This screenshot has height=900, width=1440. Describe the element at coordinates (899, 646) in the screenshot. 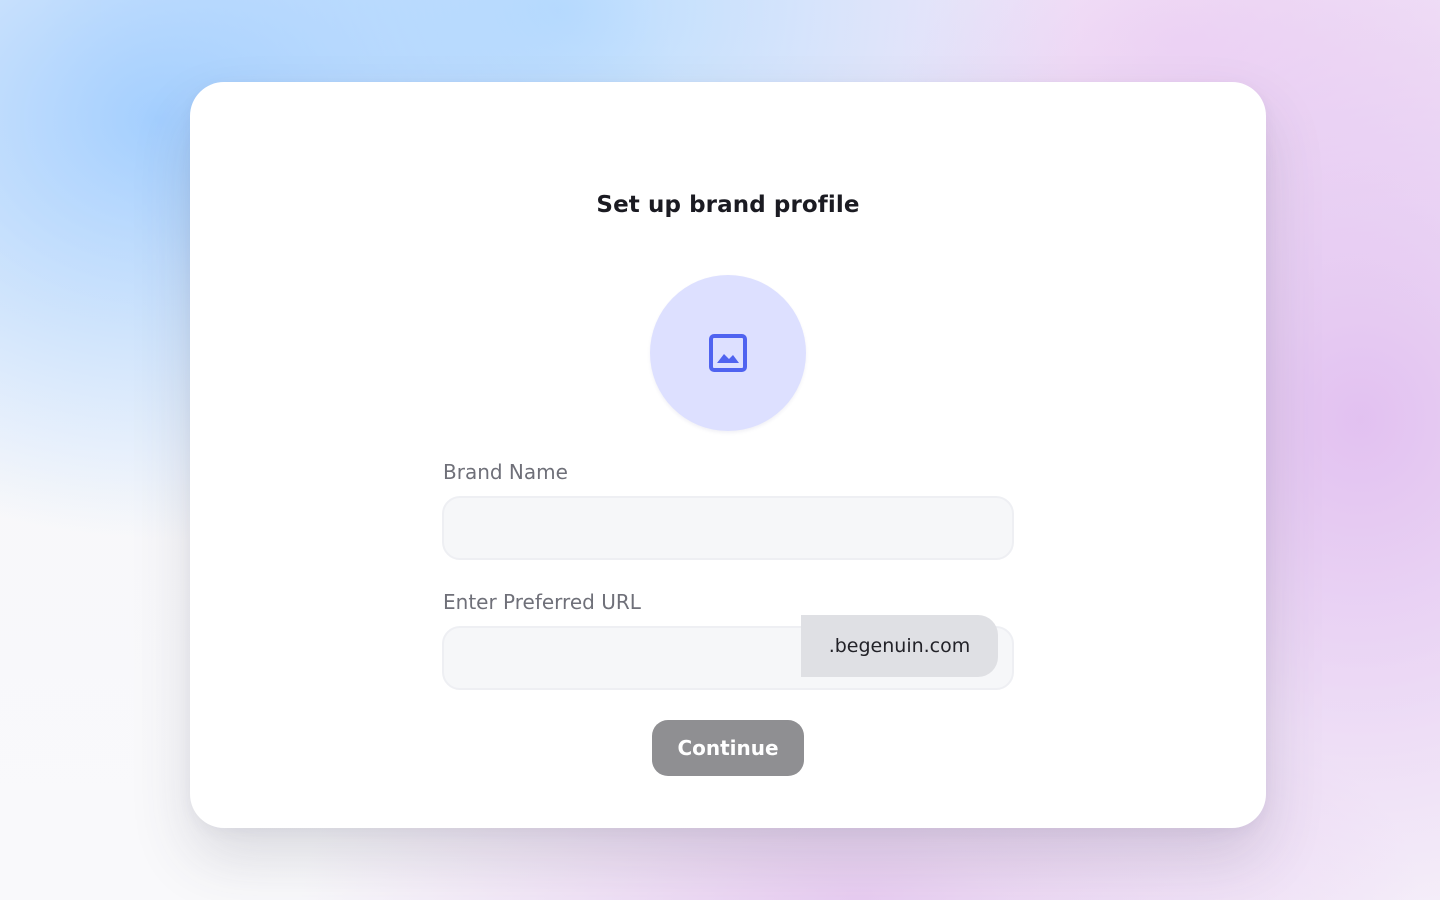

I see `url-domain-suffix: .begenuin.com` at that location.